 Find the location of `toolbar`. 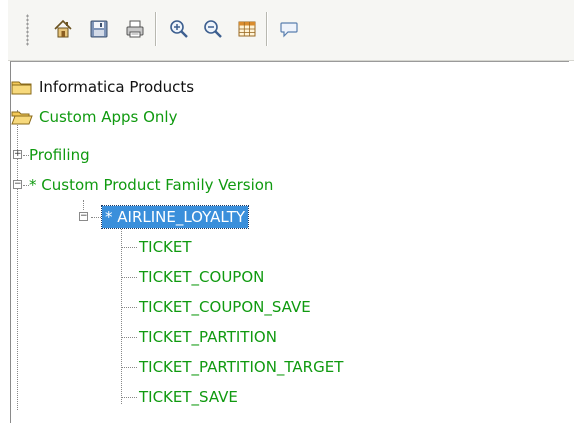

toolbar is located at coordinates (291, 30).